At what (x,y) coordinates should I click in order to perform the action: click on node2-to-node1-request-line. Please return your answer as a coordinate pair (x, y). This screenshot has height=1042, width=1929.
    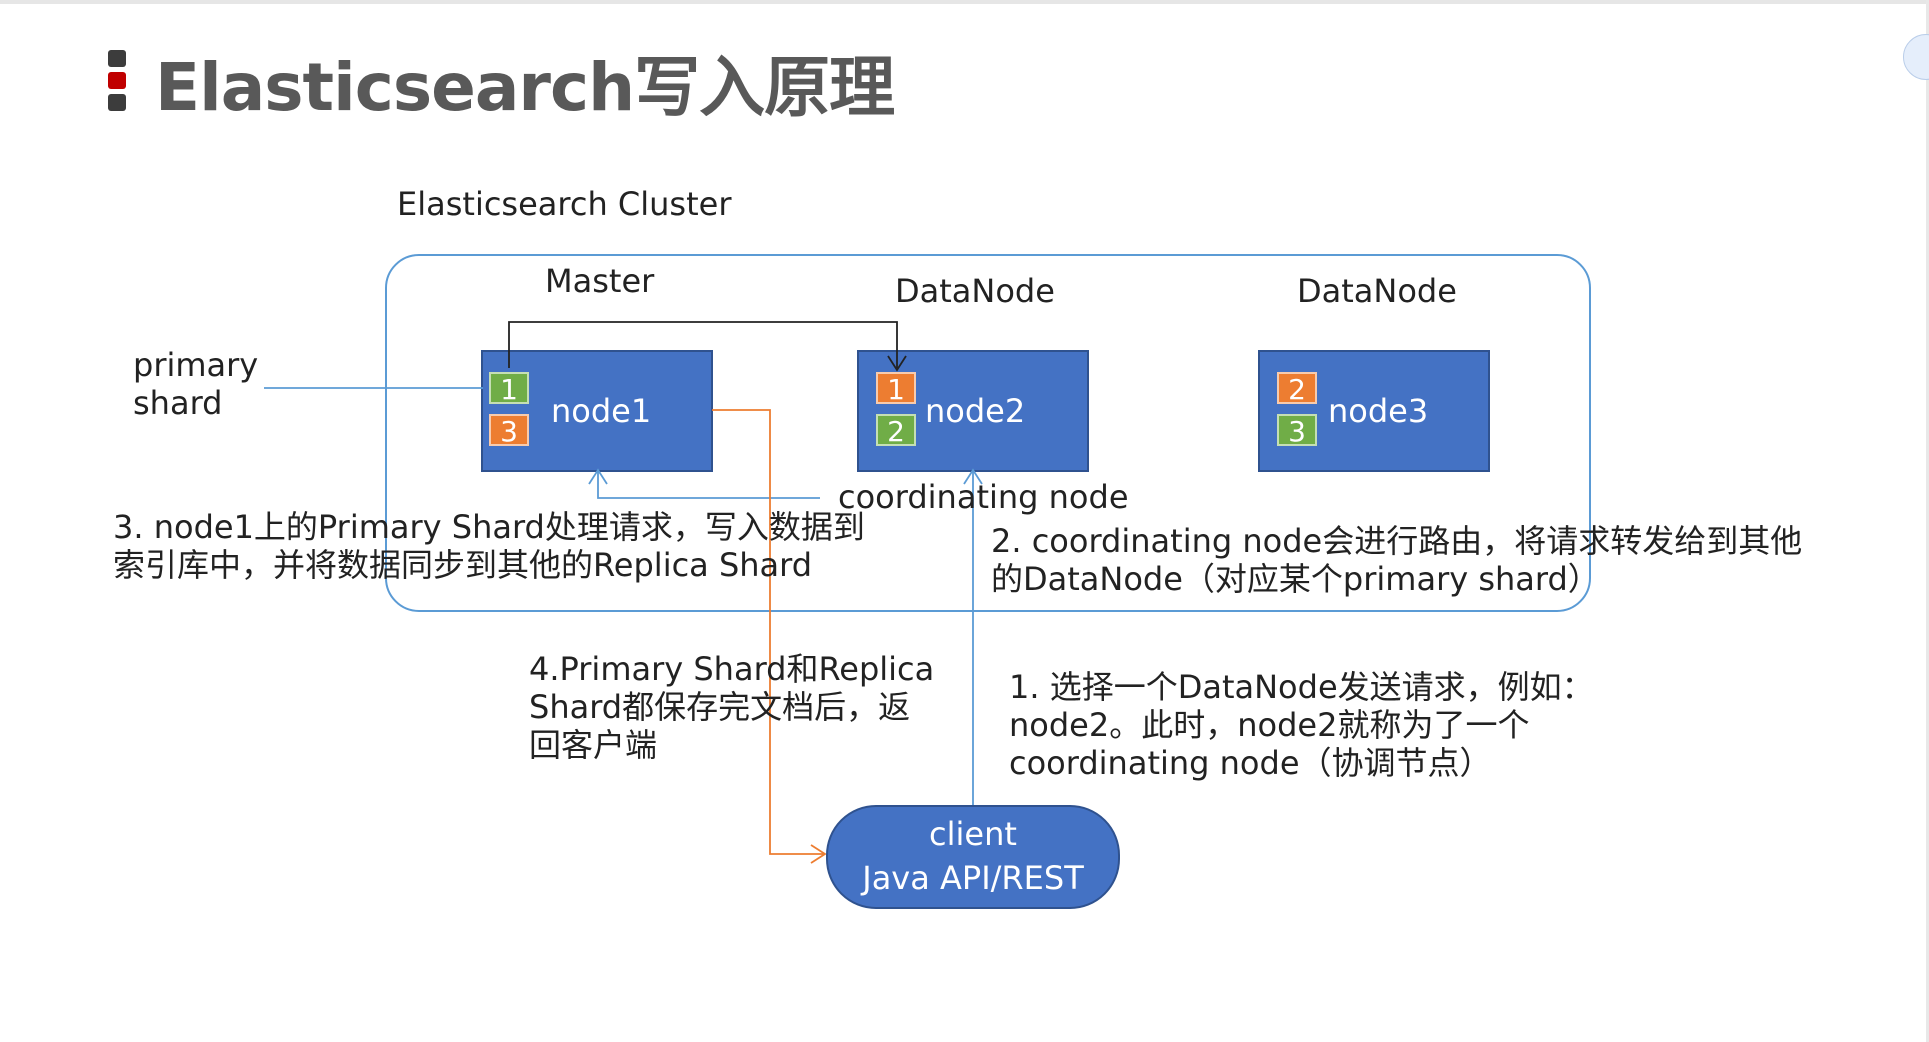
    Looking at the image, I should click on (708, 485).